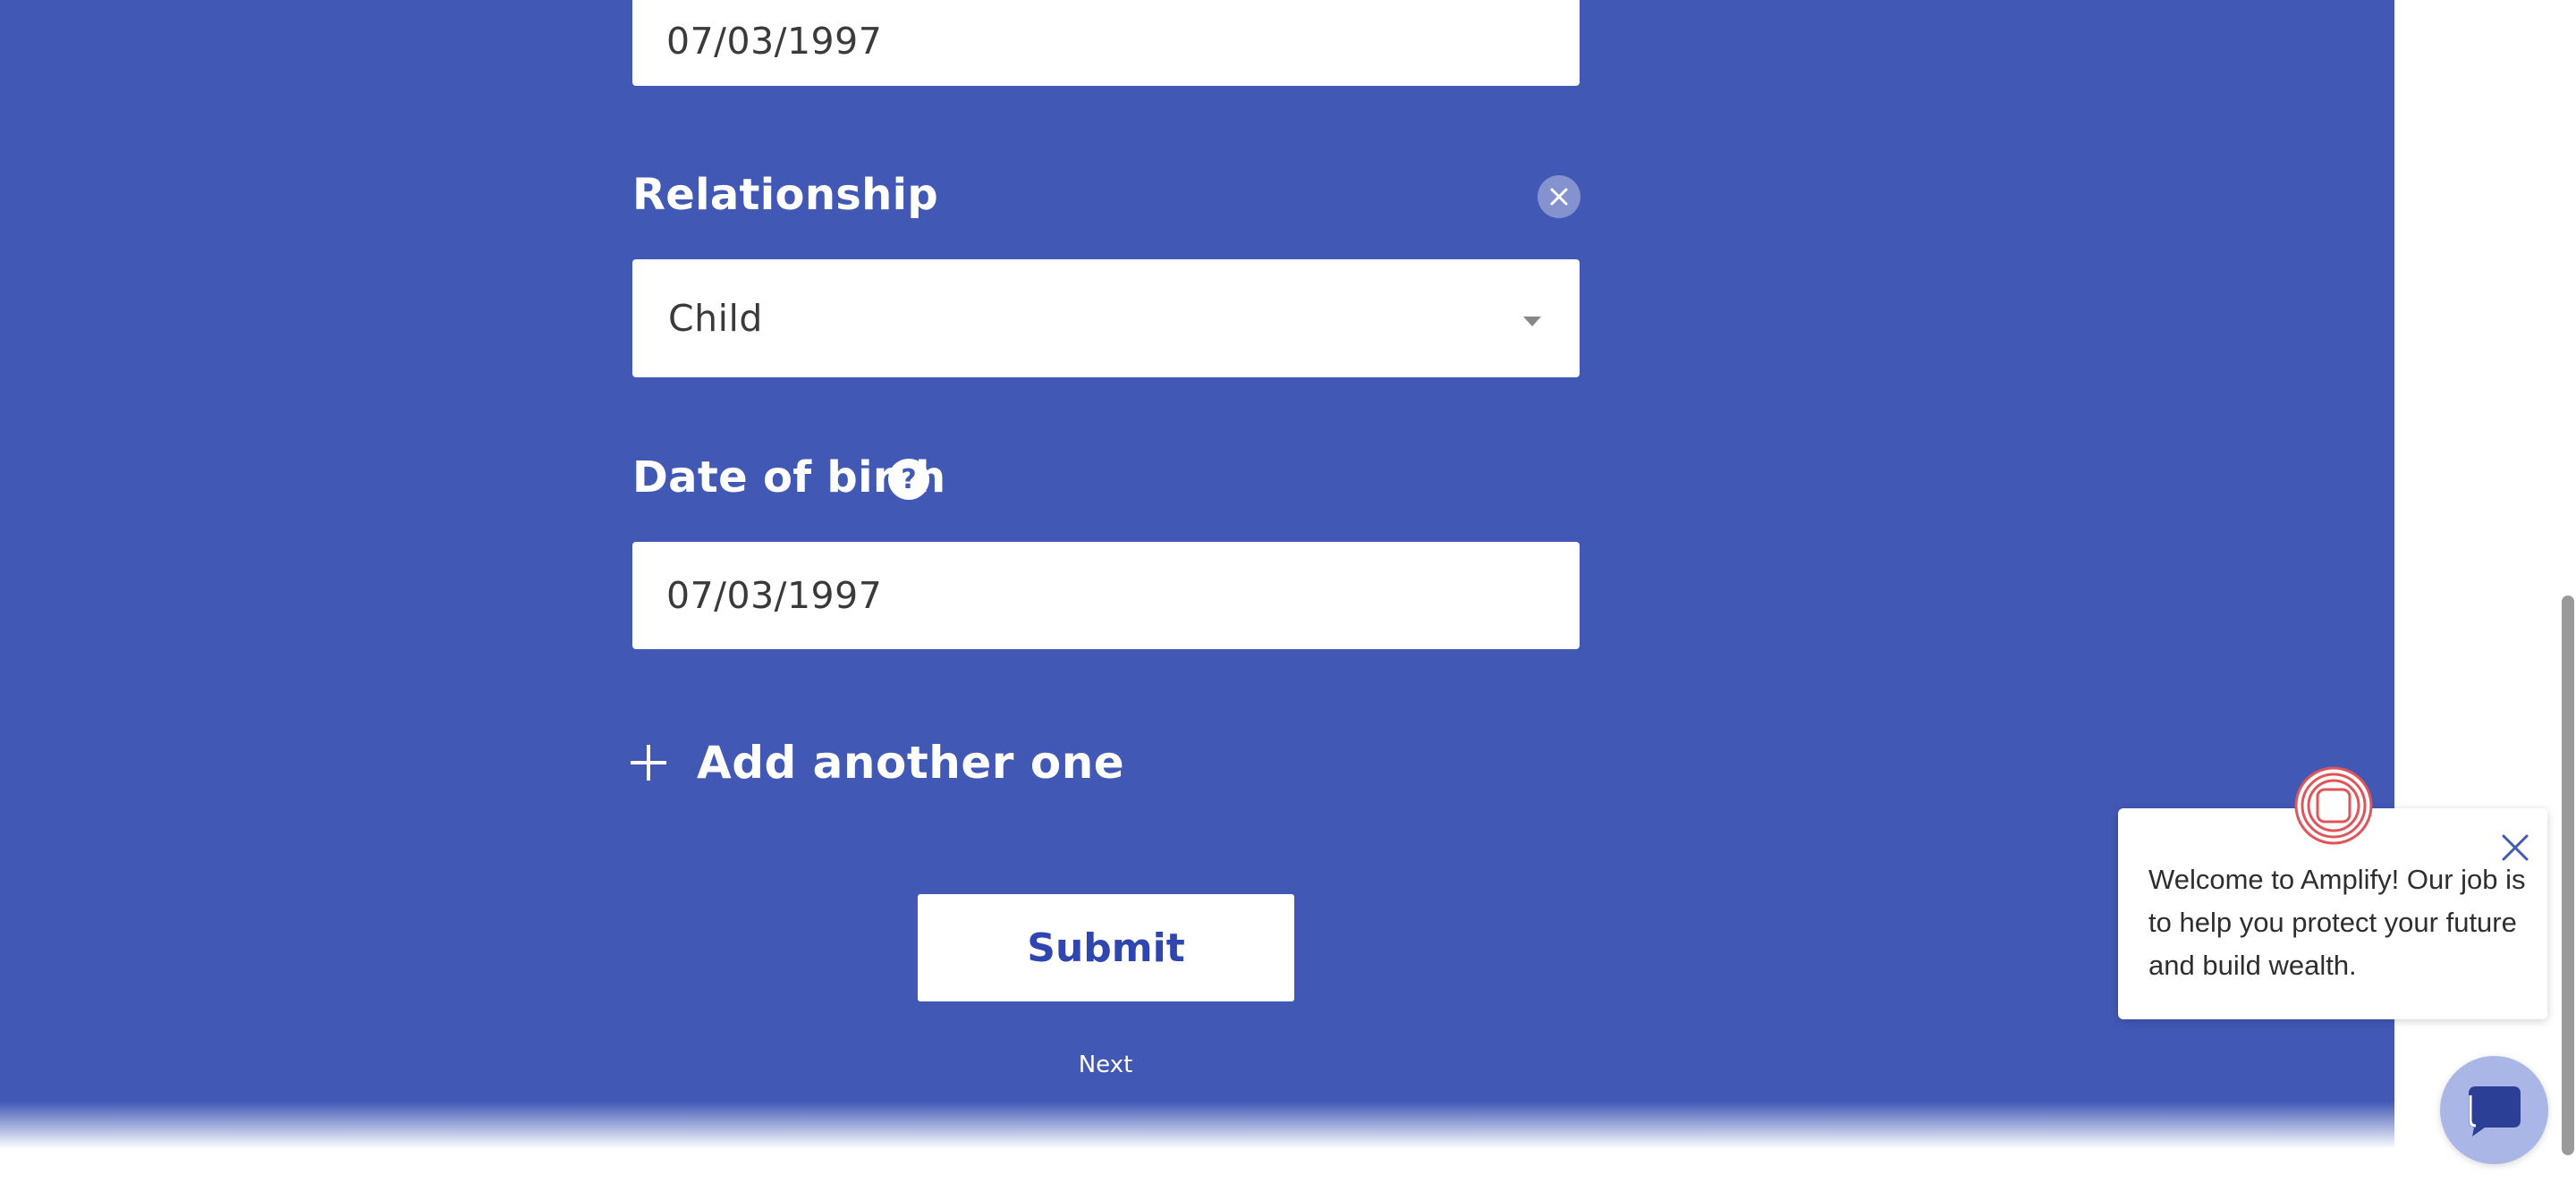 Image resolution: width=2576 pixels, height=1191 pixels. I want to click on chat-launcher-button, so click(2494, 1110).